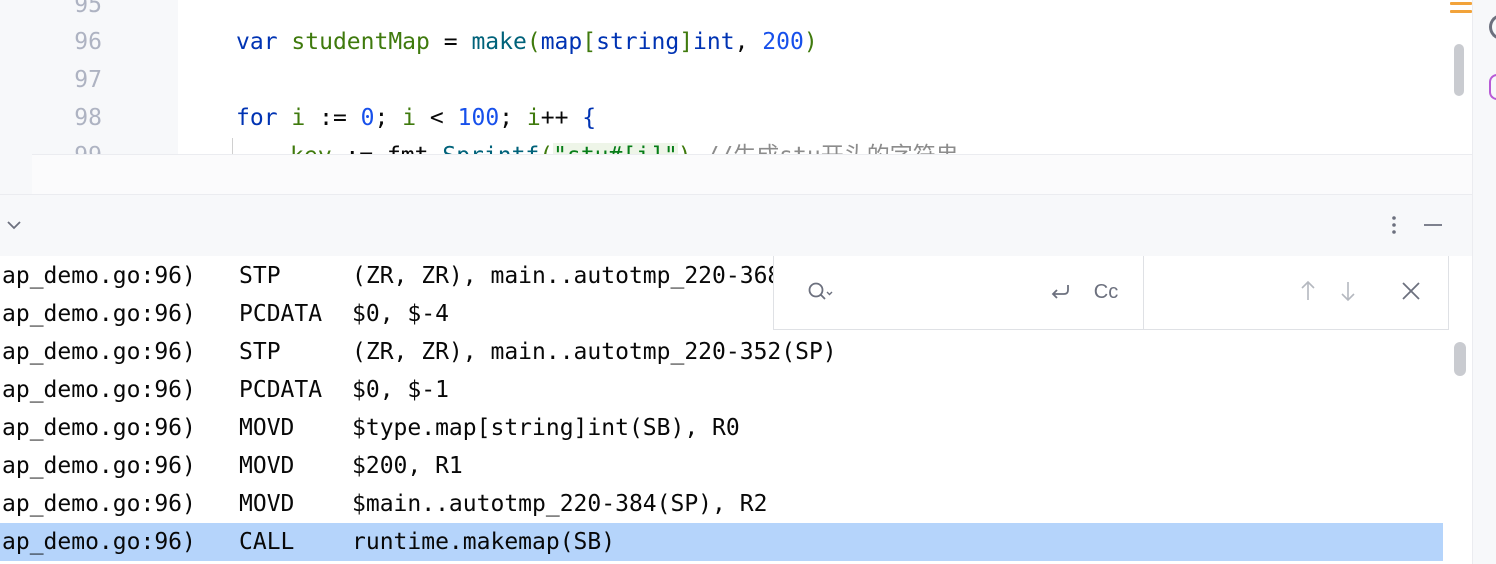 This screenshot has height=564, width=1496. Describe the element at coordinates (686, 42) in the screenshot. I see `bracket: ]` at that location.